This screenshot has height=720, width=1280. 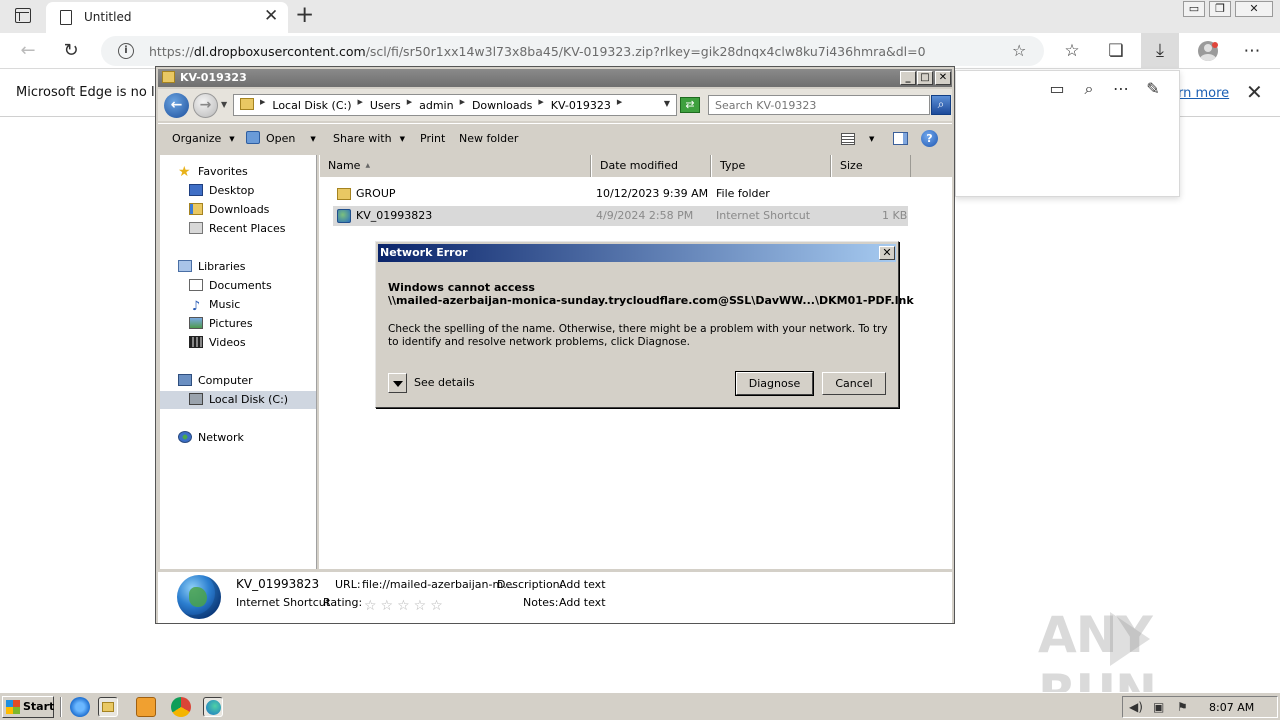 What do you see at coordinates (1153, 89) in the screenshot?
I see `pin-icon: ✎` at bounding box center [1153, 89].